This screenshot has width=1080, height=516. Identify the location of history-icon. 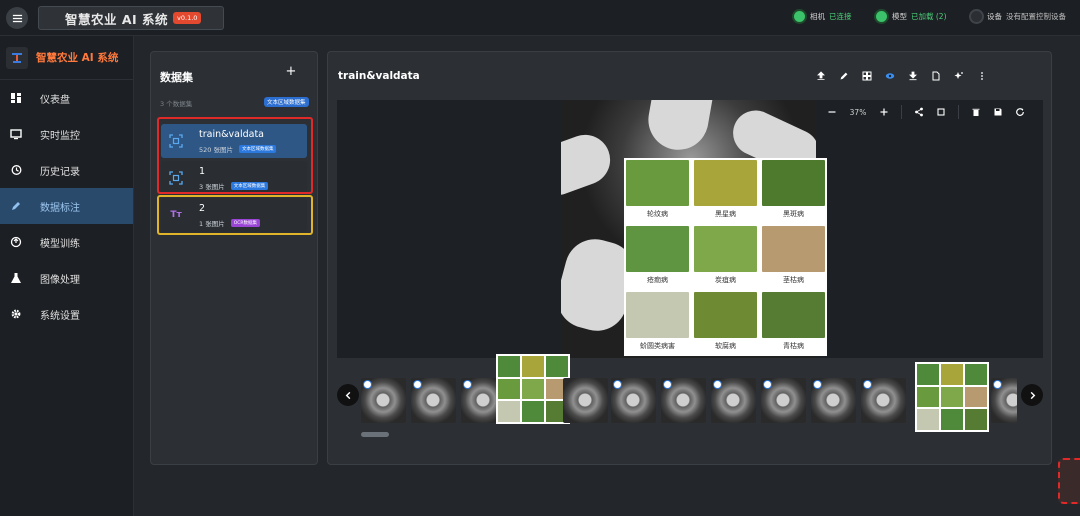
(16, 170).